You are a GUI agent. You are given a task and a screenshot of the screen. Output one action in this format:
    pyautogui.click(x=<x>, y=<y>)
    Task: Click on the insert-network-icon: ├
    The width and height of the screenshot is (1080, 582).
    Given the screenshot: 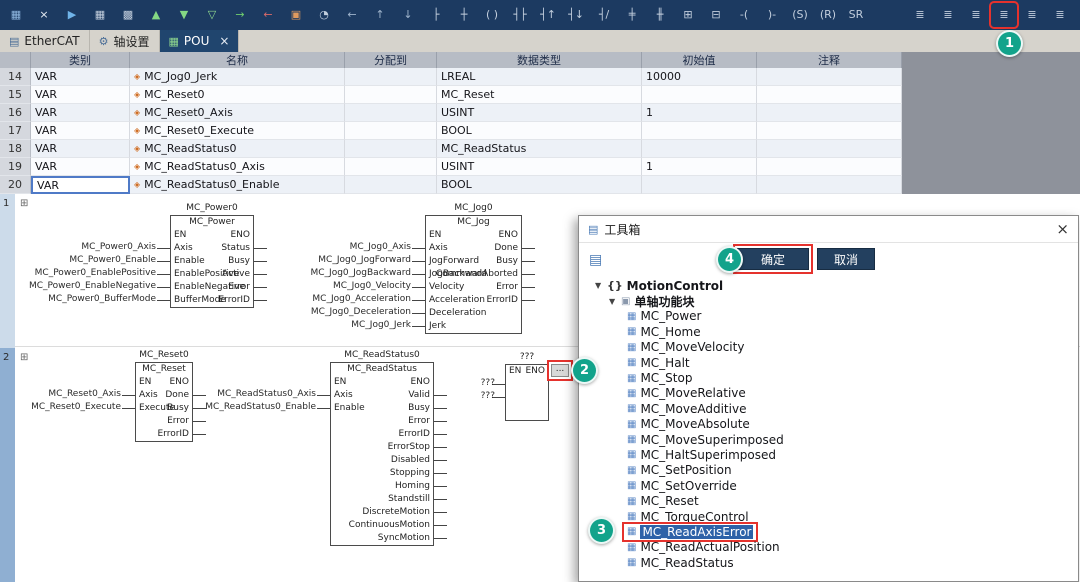 What is the action you would take?
    pyautogui.click(x=436, y=15)
    